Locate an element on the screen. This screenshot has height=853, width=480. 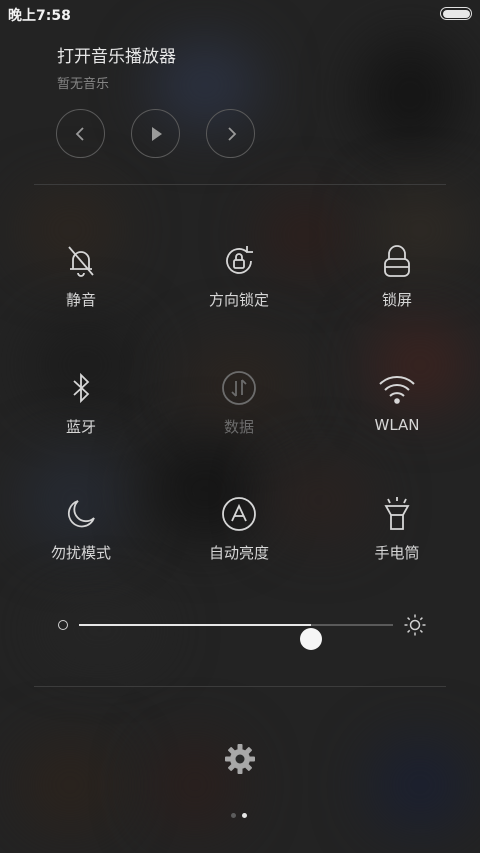
bottom-divider is located at coordinates (240, 686).